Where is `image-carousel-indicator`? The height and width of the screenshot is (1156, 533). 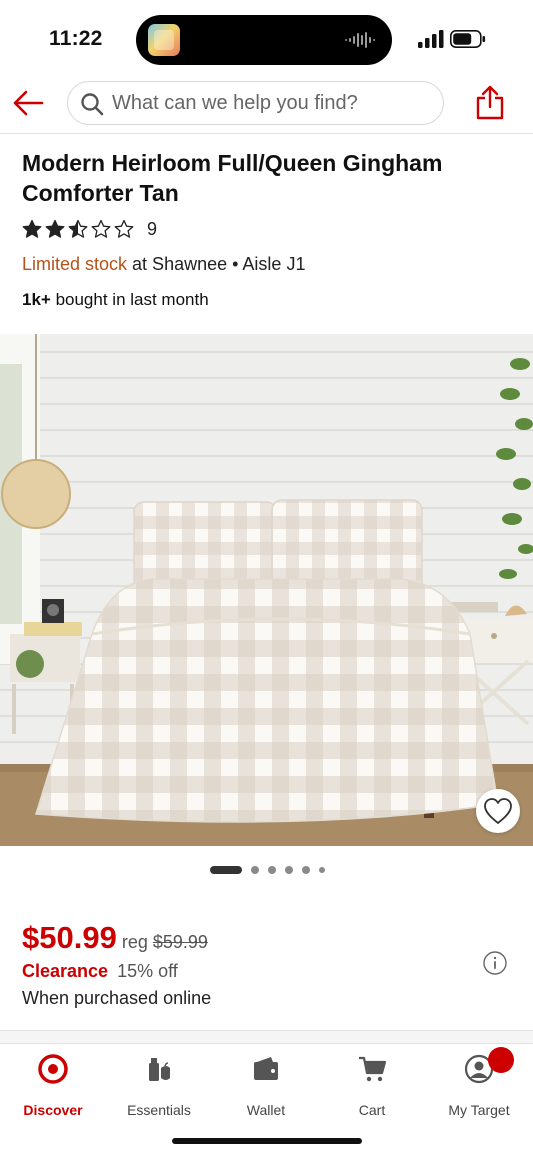
image-carousel-indicator is located at coordinates (267, 870).